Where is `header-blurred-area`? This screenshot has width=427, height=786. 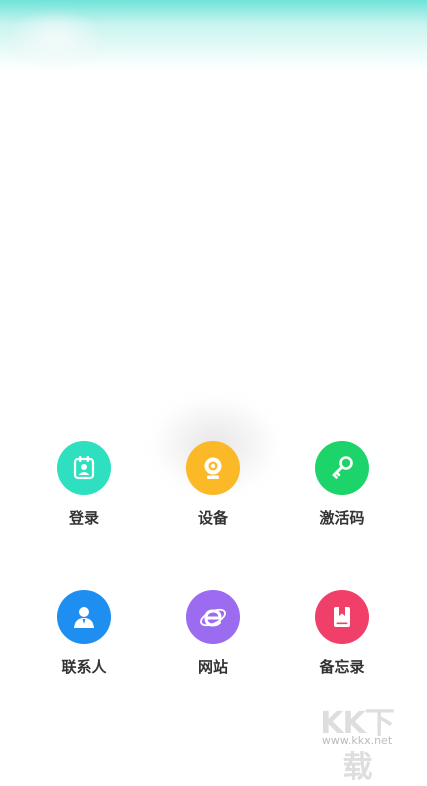
header-blurred-area is located at coordinates (56, 39).